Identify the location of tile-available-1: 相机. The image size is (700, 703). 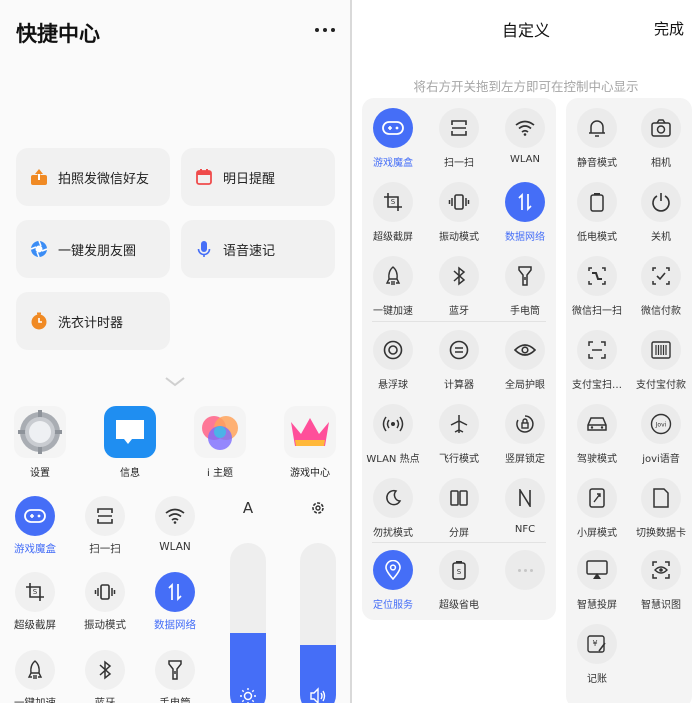
(661, 138).